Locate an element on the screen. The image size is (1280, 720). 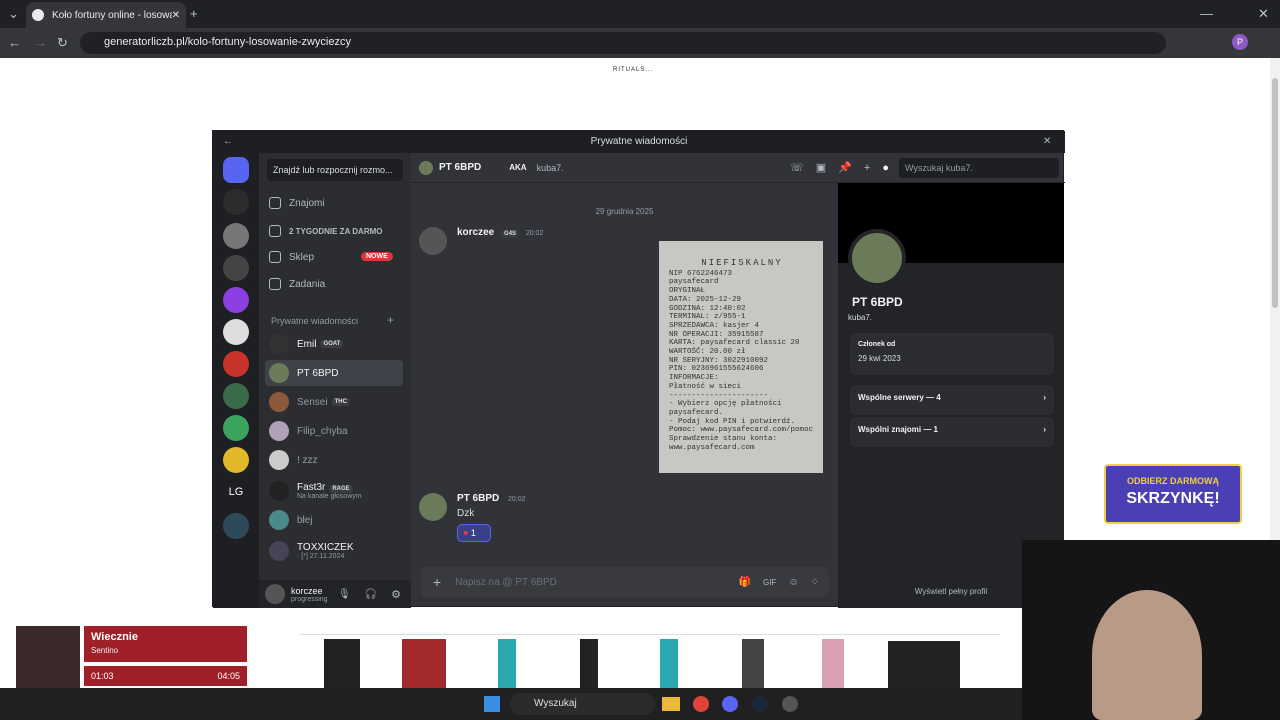
receipt-line: NR OPERACJI: 35915587 is located at coordinates (716, 334).